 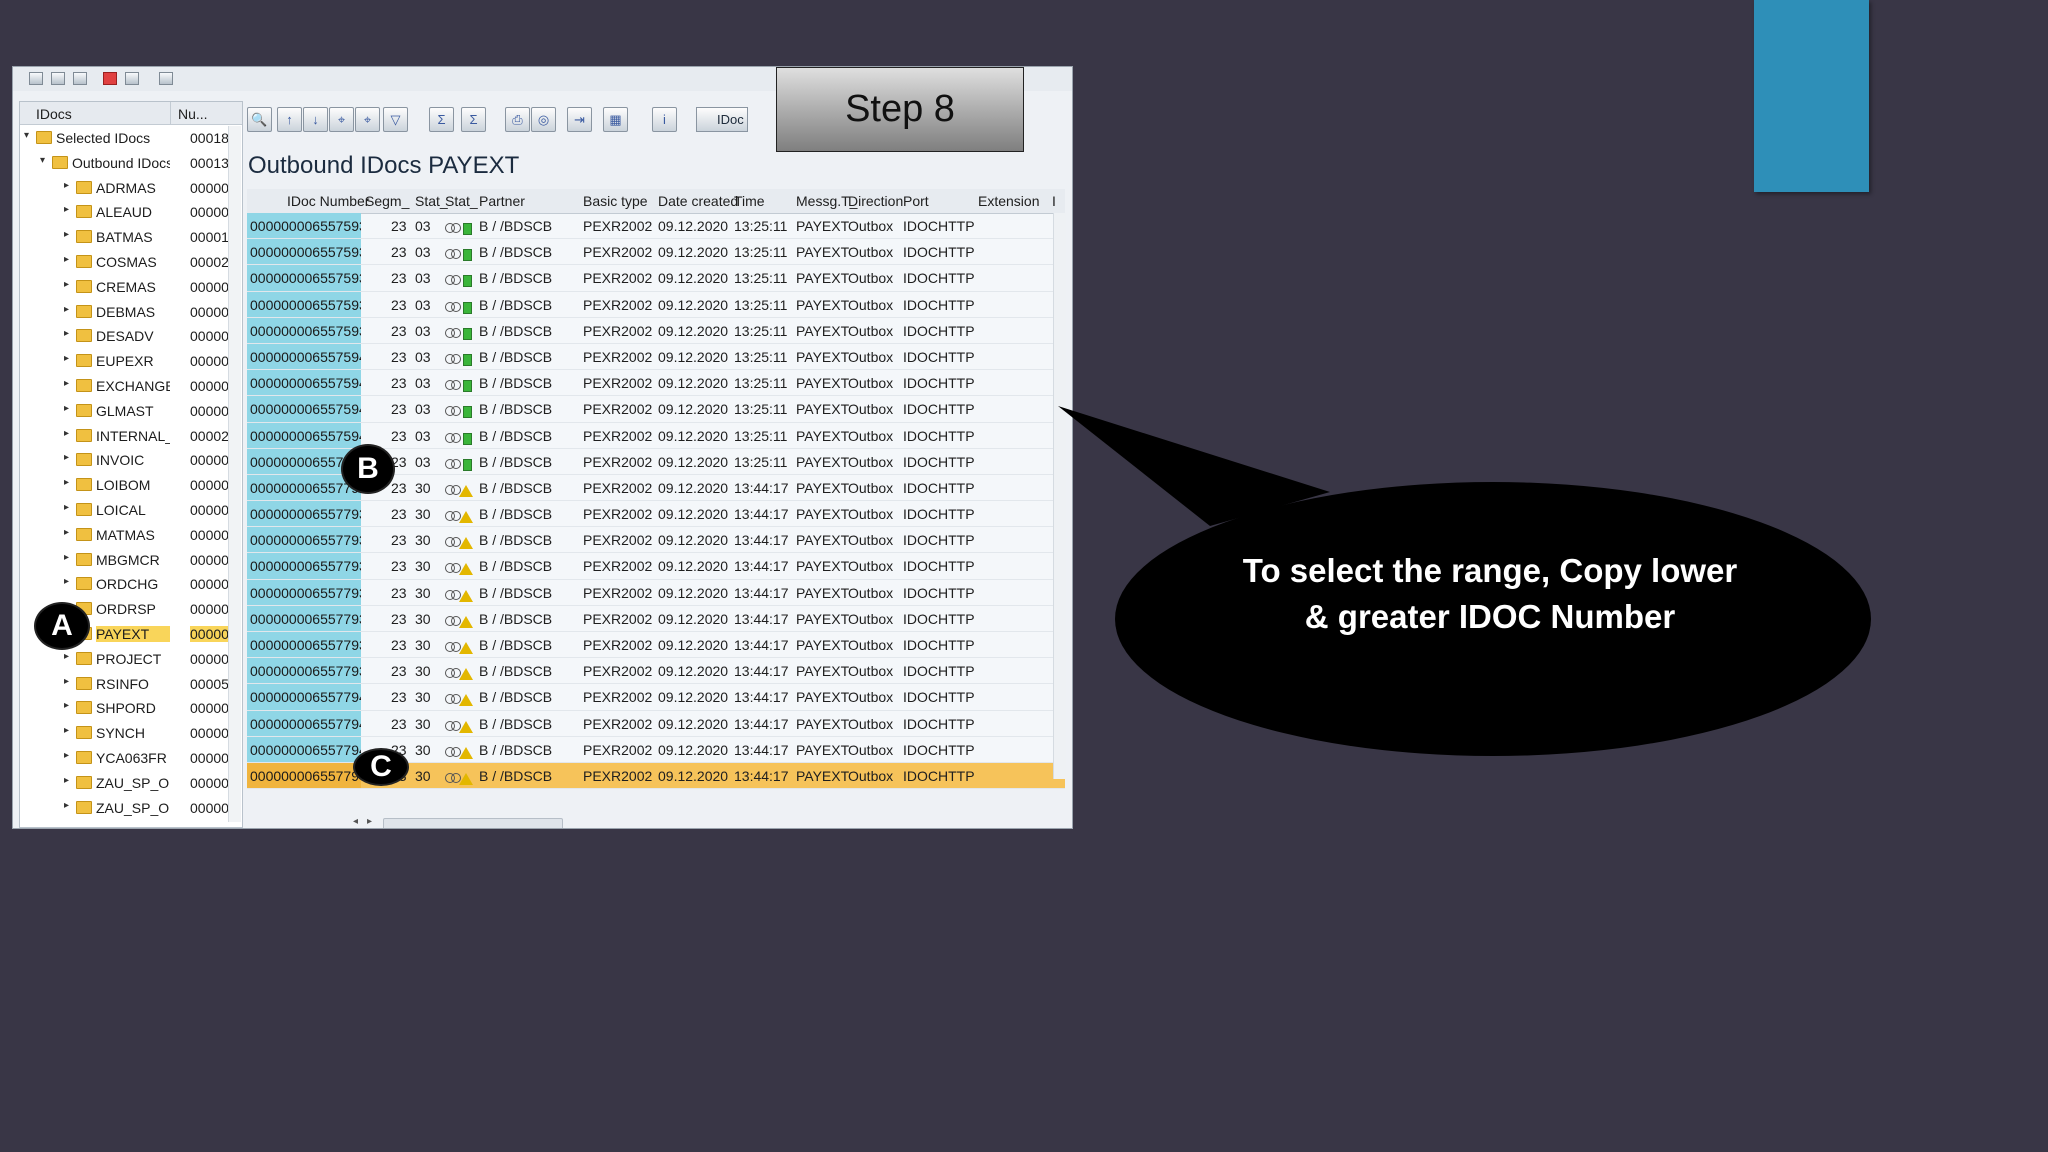 I want to click on callout-line-2: & greater IDOC Number, so click(x=1490, y=616).